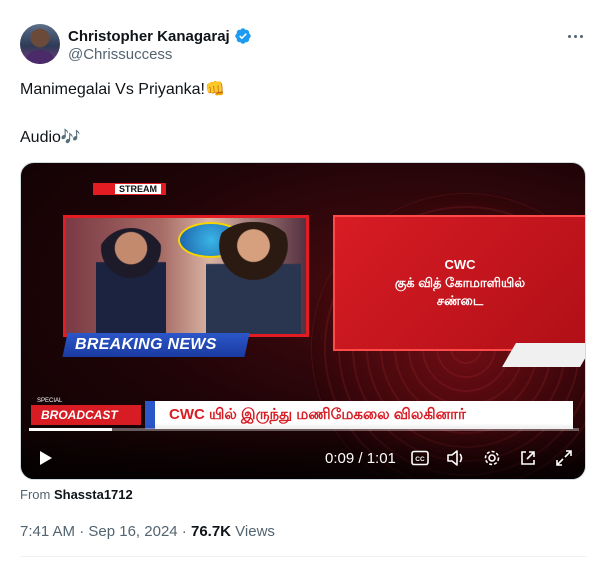 The height and width of the screenshot is (562, 607). Describe the element at coordinates (132, 531) in the screenshot. I see `post-date: Sep 16, 2024` at that location.